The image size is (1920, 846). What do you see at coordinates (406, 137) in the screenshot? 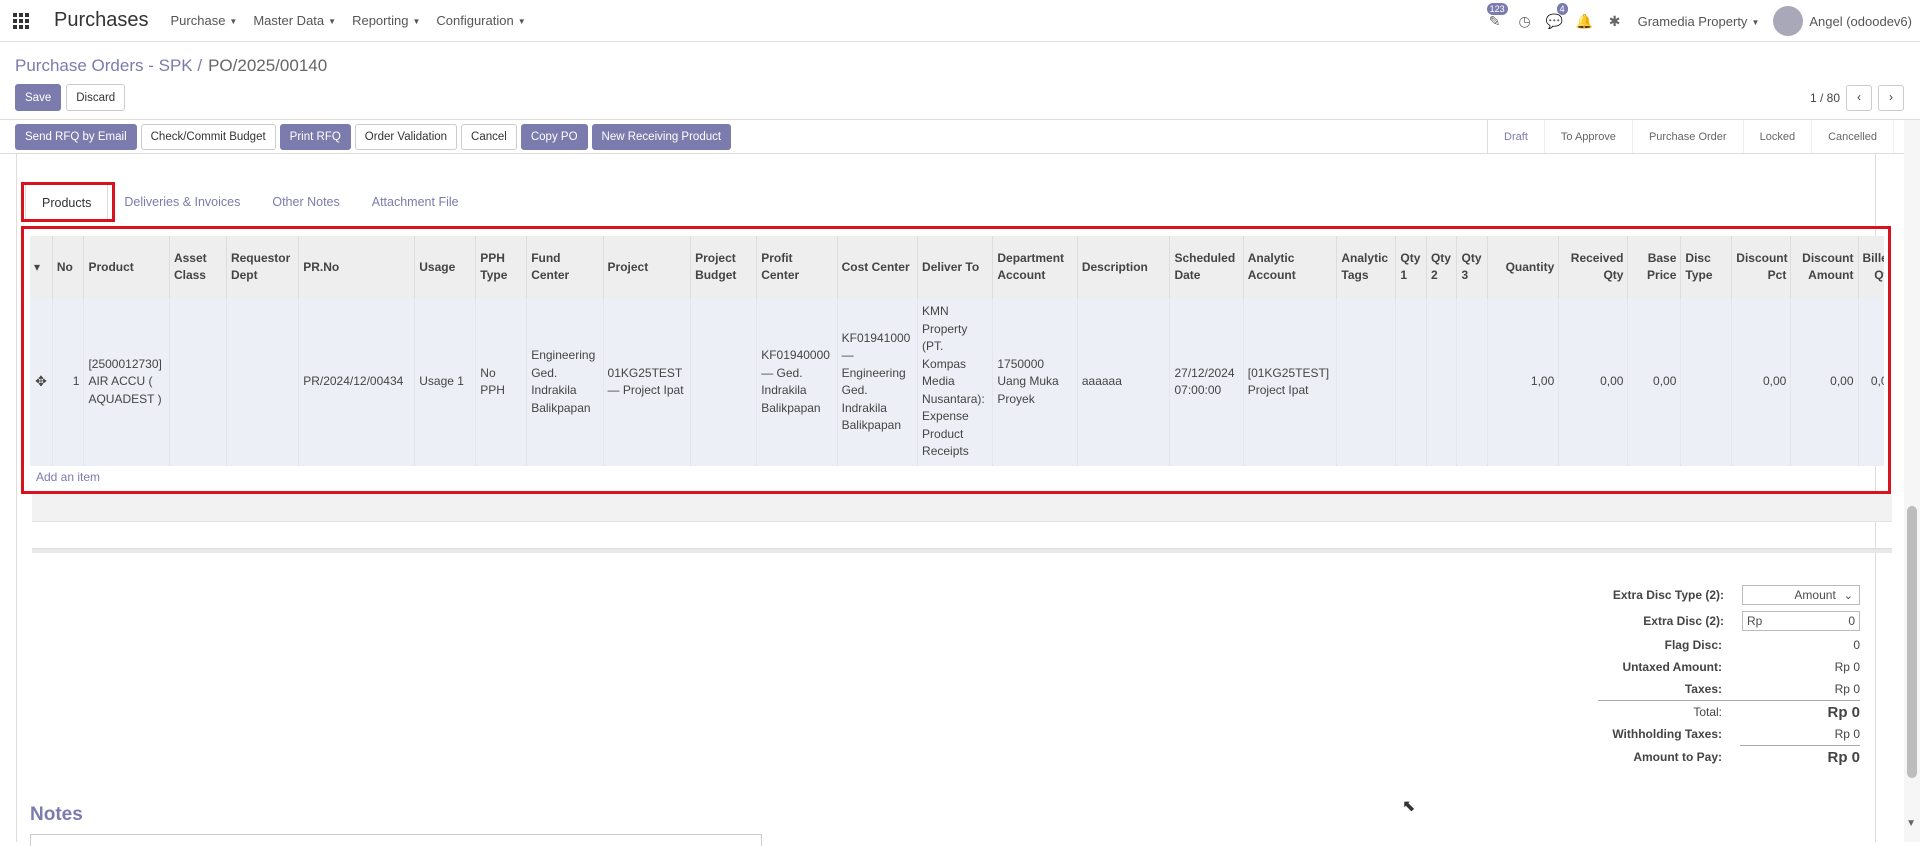
I see `order-validation-button: Order Validation` at bounding box center [406, 137].